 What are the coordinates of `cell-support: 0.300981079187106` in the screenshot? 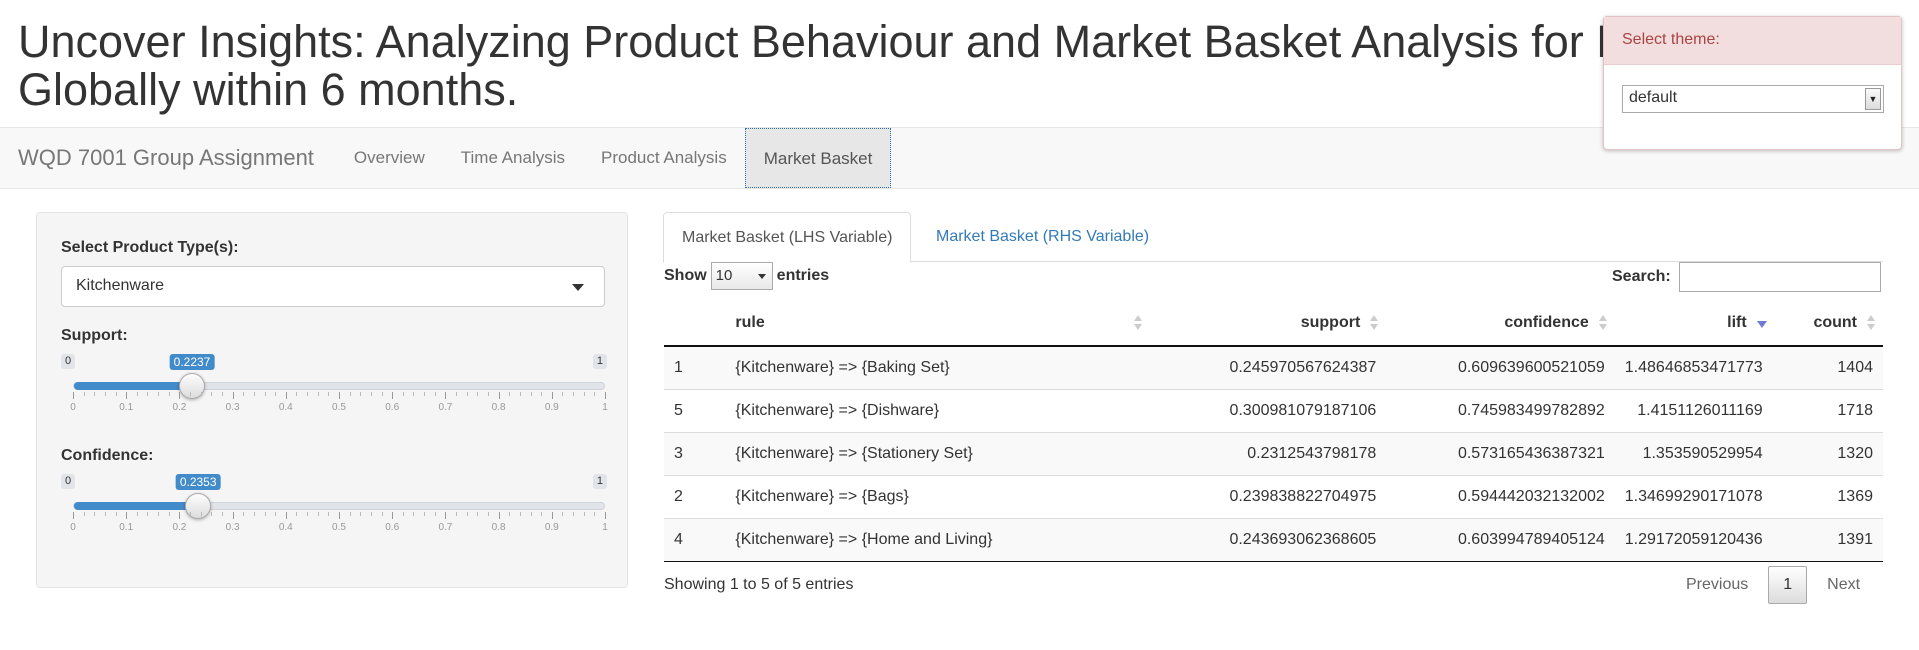 It's located at (1268, 410).